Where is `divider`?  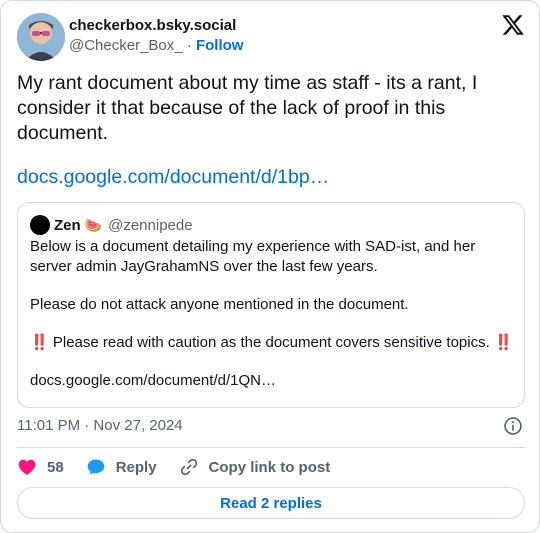
divider is located at coordinates (271, 447).